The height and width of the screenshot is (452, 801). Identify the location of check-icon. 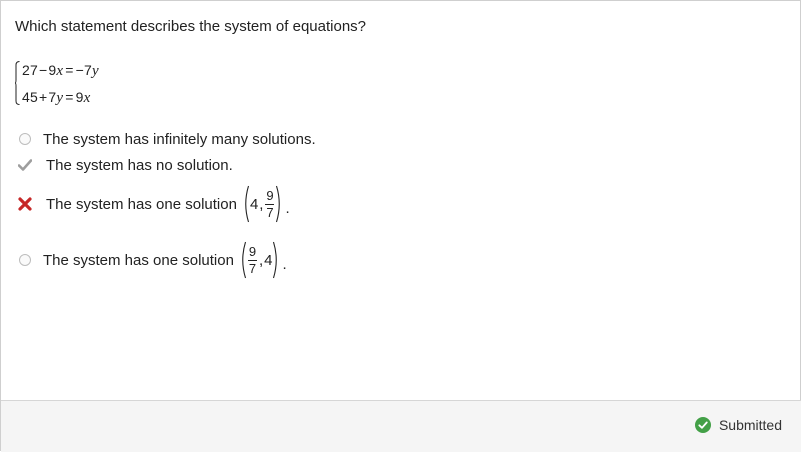
(25, 165).